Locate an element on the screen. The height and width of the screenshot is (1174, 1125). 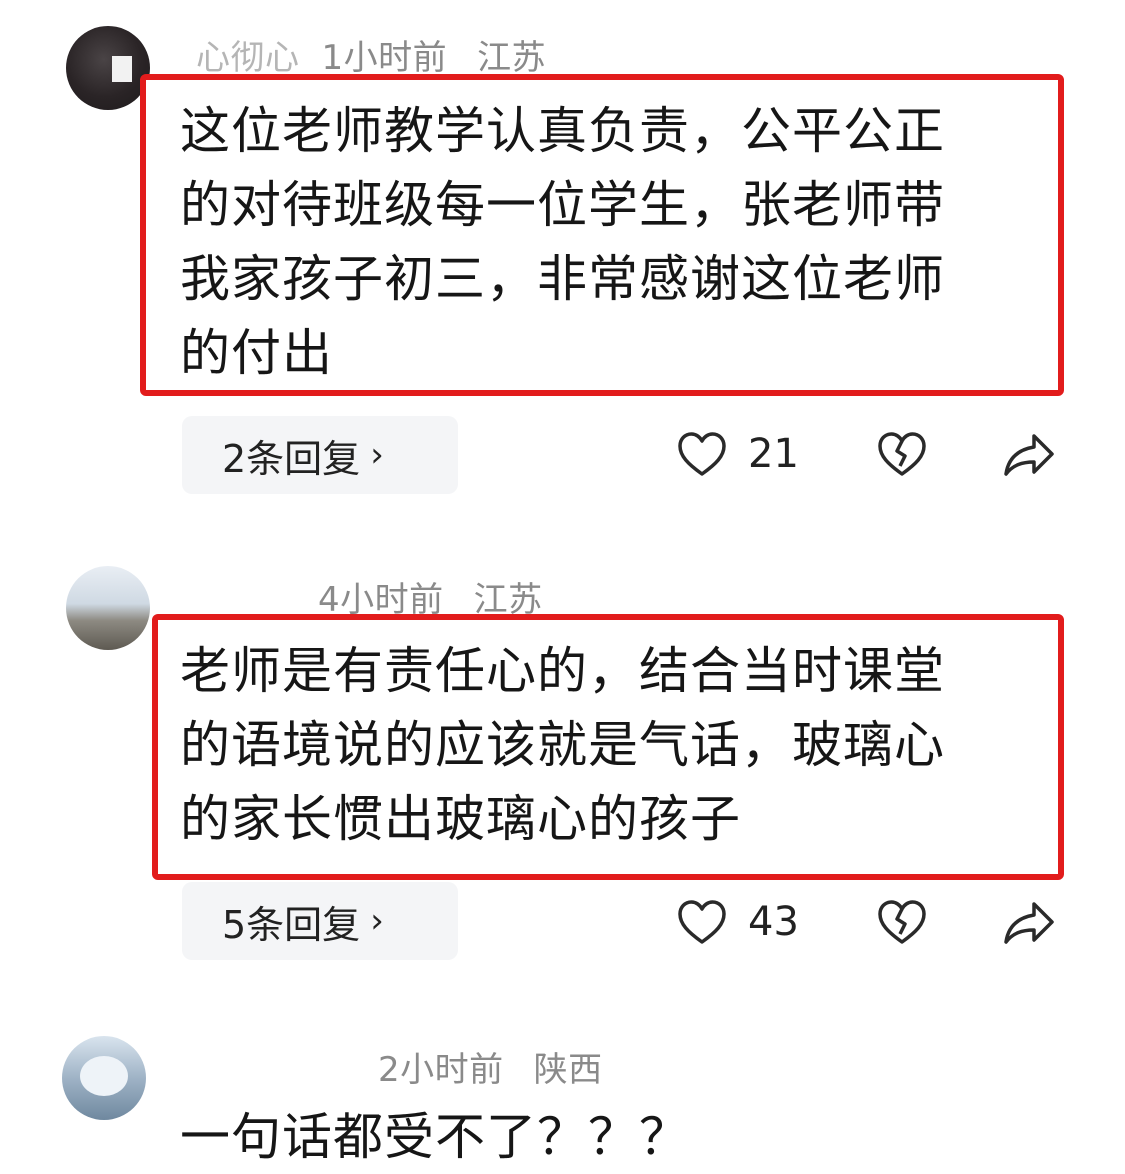
username: 心彻心 is located at coordinates (248, 54).